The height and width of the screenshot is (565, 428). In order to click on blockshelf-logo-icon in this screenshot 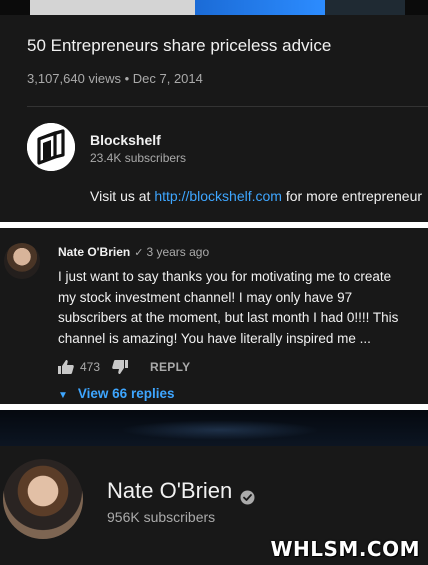, I will do `click(51, 147)`.